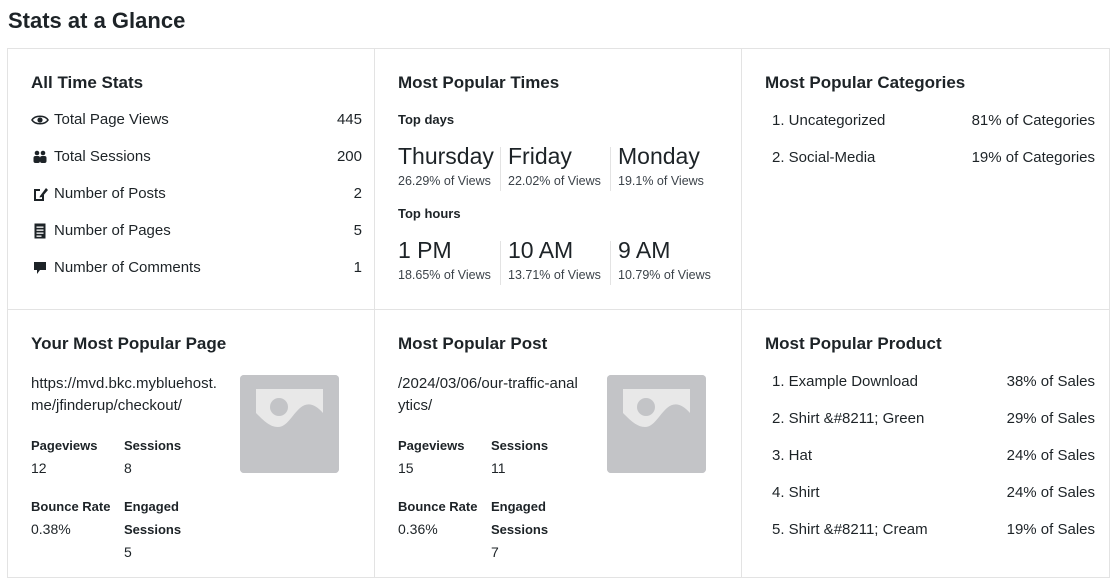  Describe the element at coordinates (853, 343) in the screenshot. I see `card-title: Most Popular Product` at that location.